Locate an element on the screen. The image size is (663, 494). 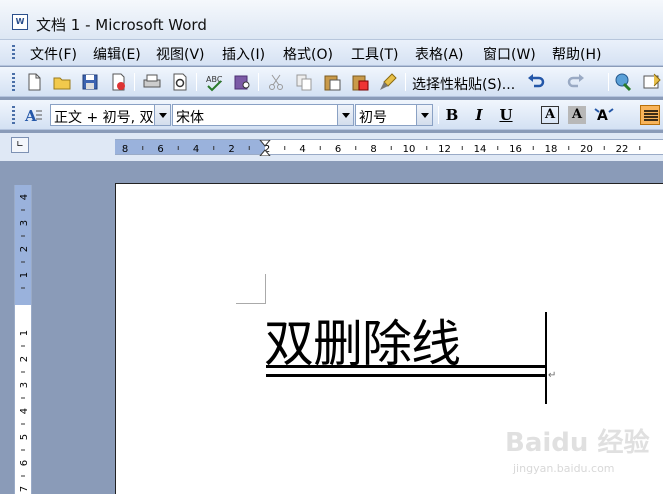
margin-crop-mark is located at coordinates (251, 289).